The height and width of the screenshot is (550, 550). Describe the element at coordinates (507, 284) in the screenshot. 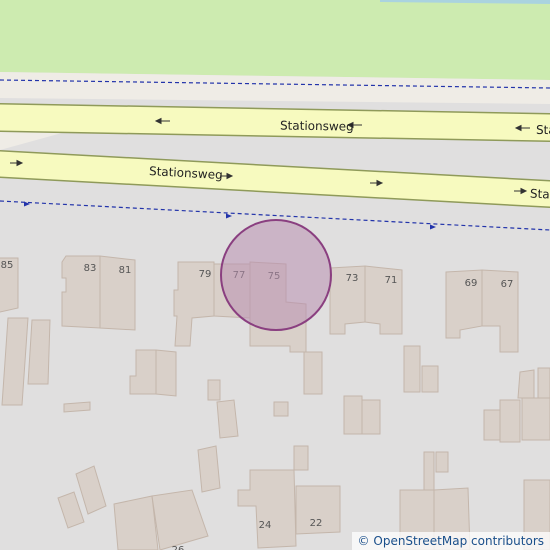

I see `house-number: 67` at that location.